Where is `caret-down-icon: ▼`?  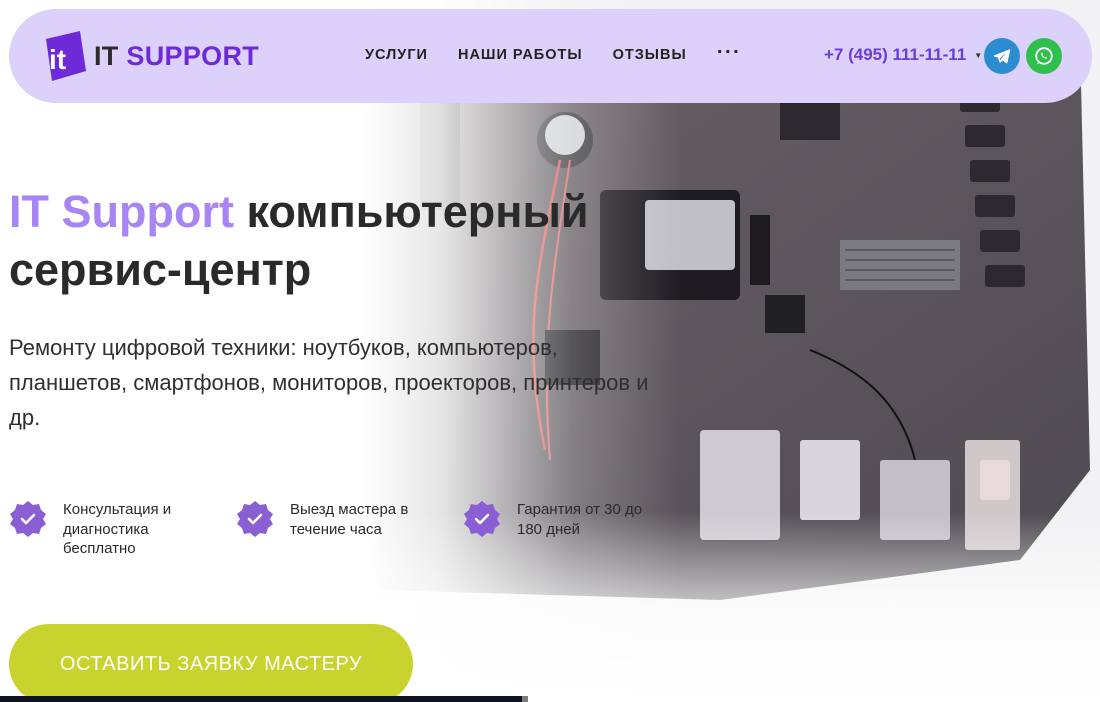 caret-down-icon: ▼ is located at coordinates (978, 55).